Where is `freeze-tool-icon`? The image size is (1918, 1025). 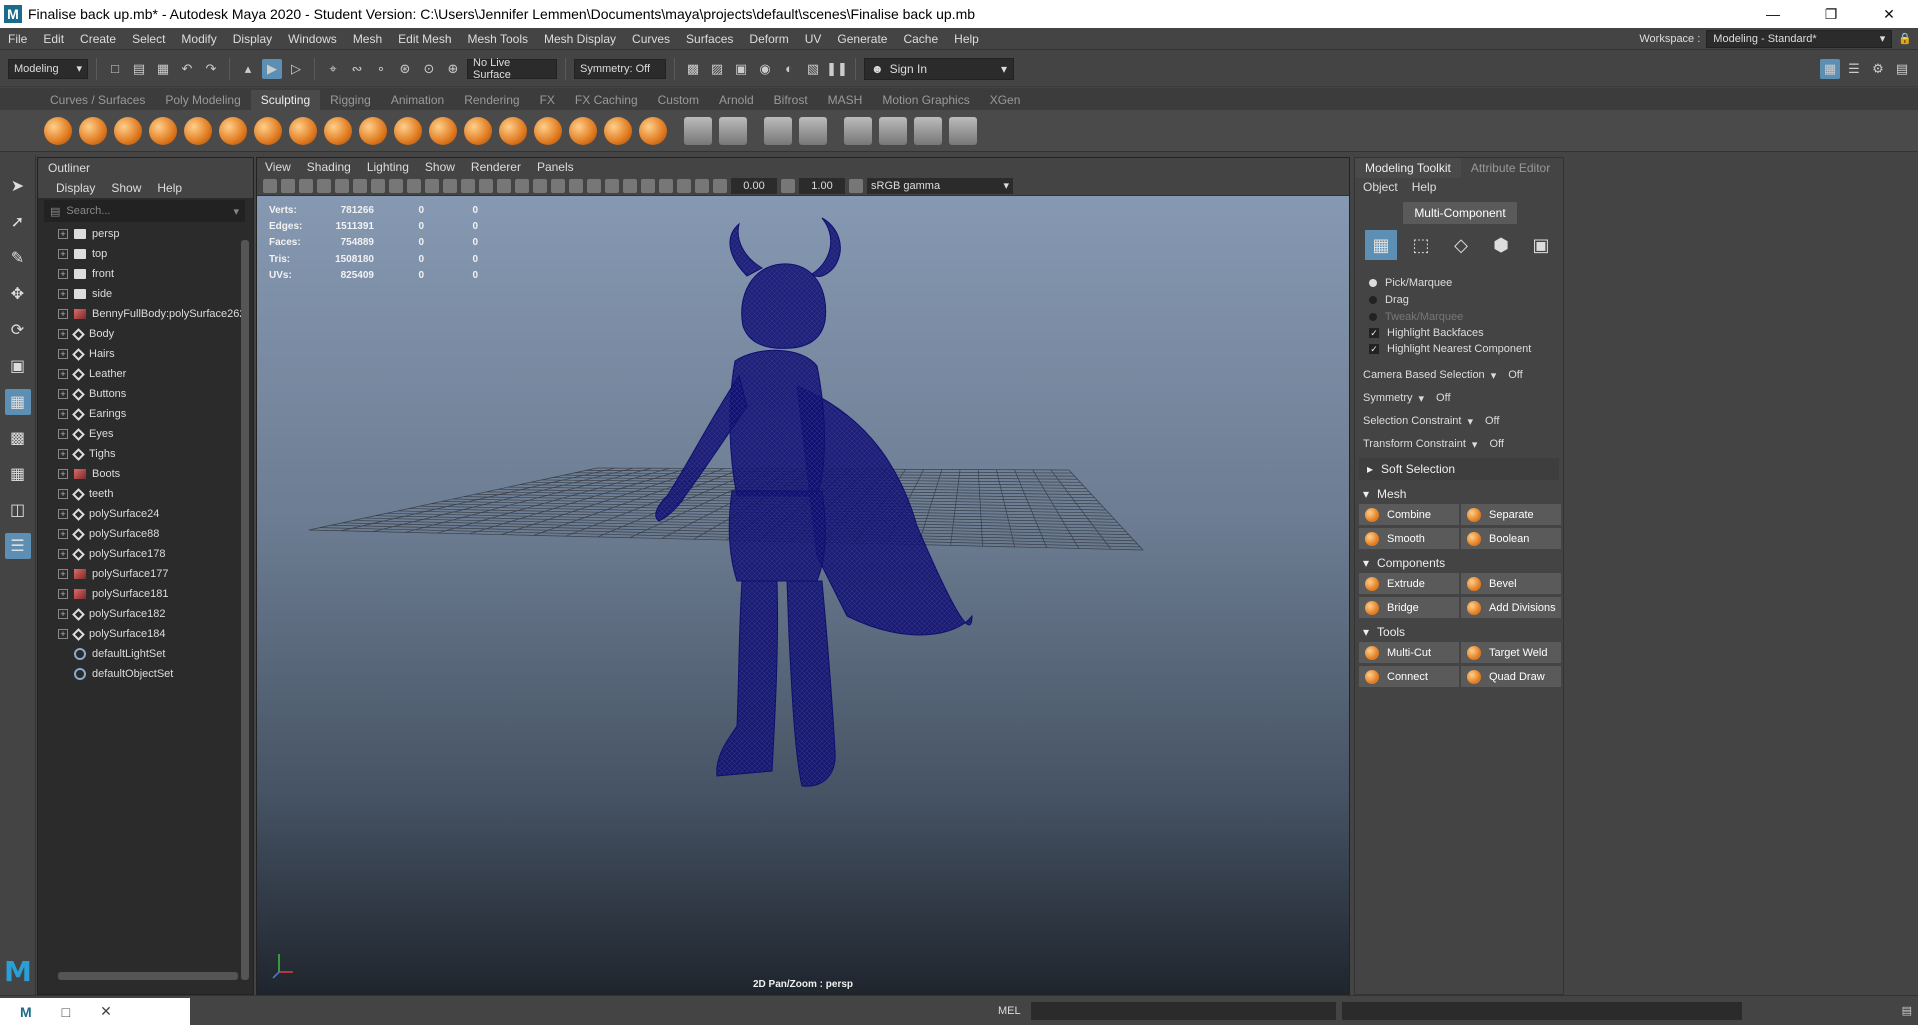 freeze-tool-icon is located at coordinates (653, 130).